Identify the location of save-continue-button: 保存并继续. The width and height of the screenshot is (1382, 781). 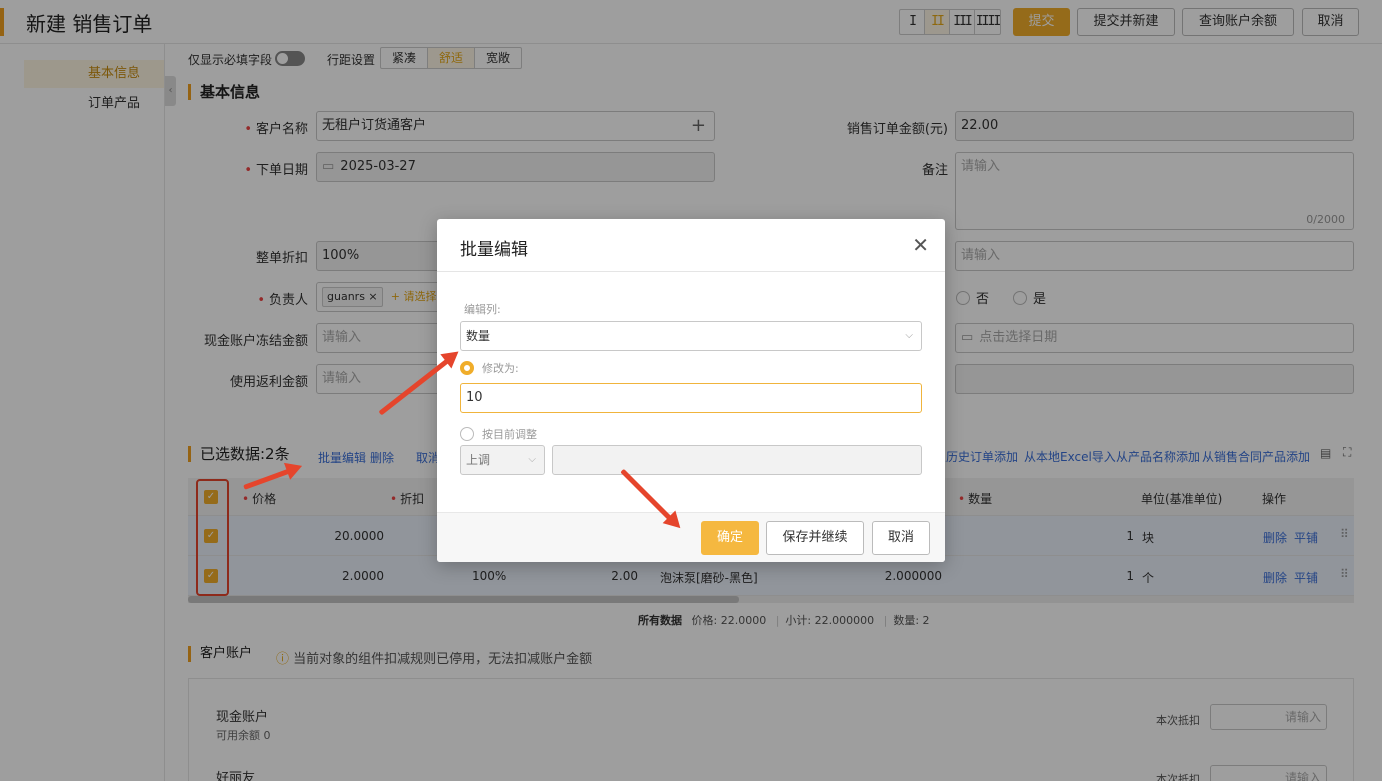
(815, 538).